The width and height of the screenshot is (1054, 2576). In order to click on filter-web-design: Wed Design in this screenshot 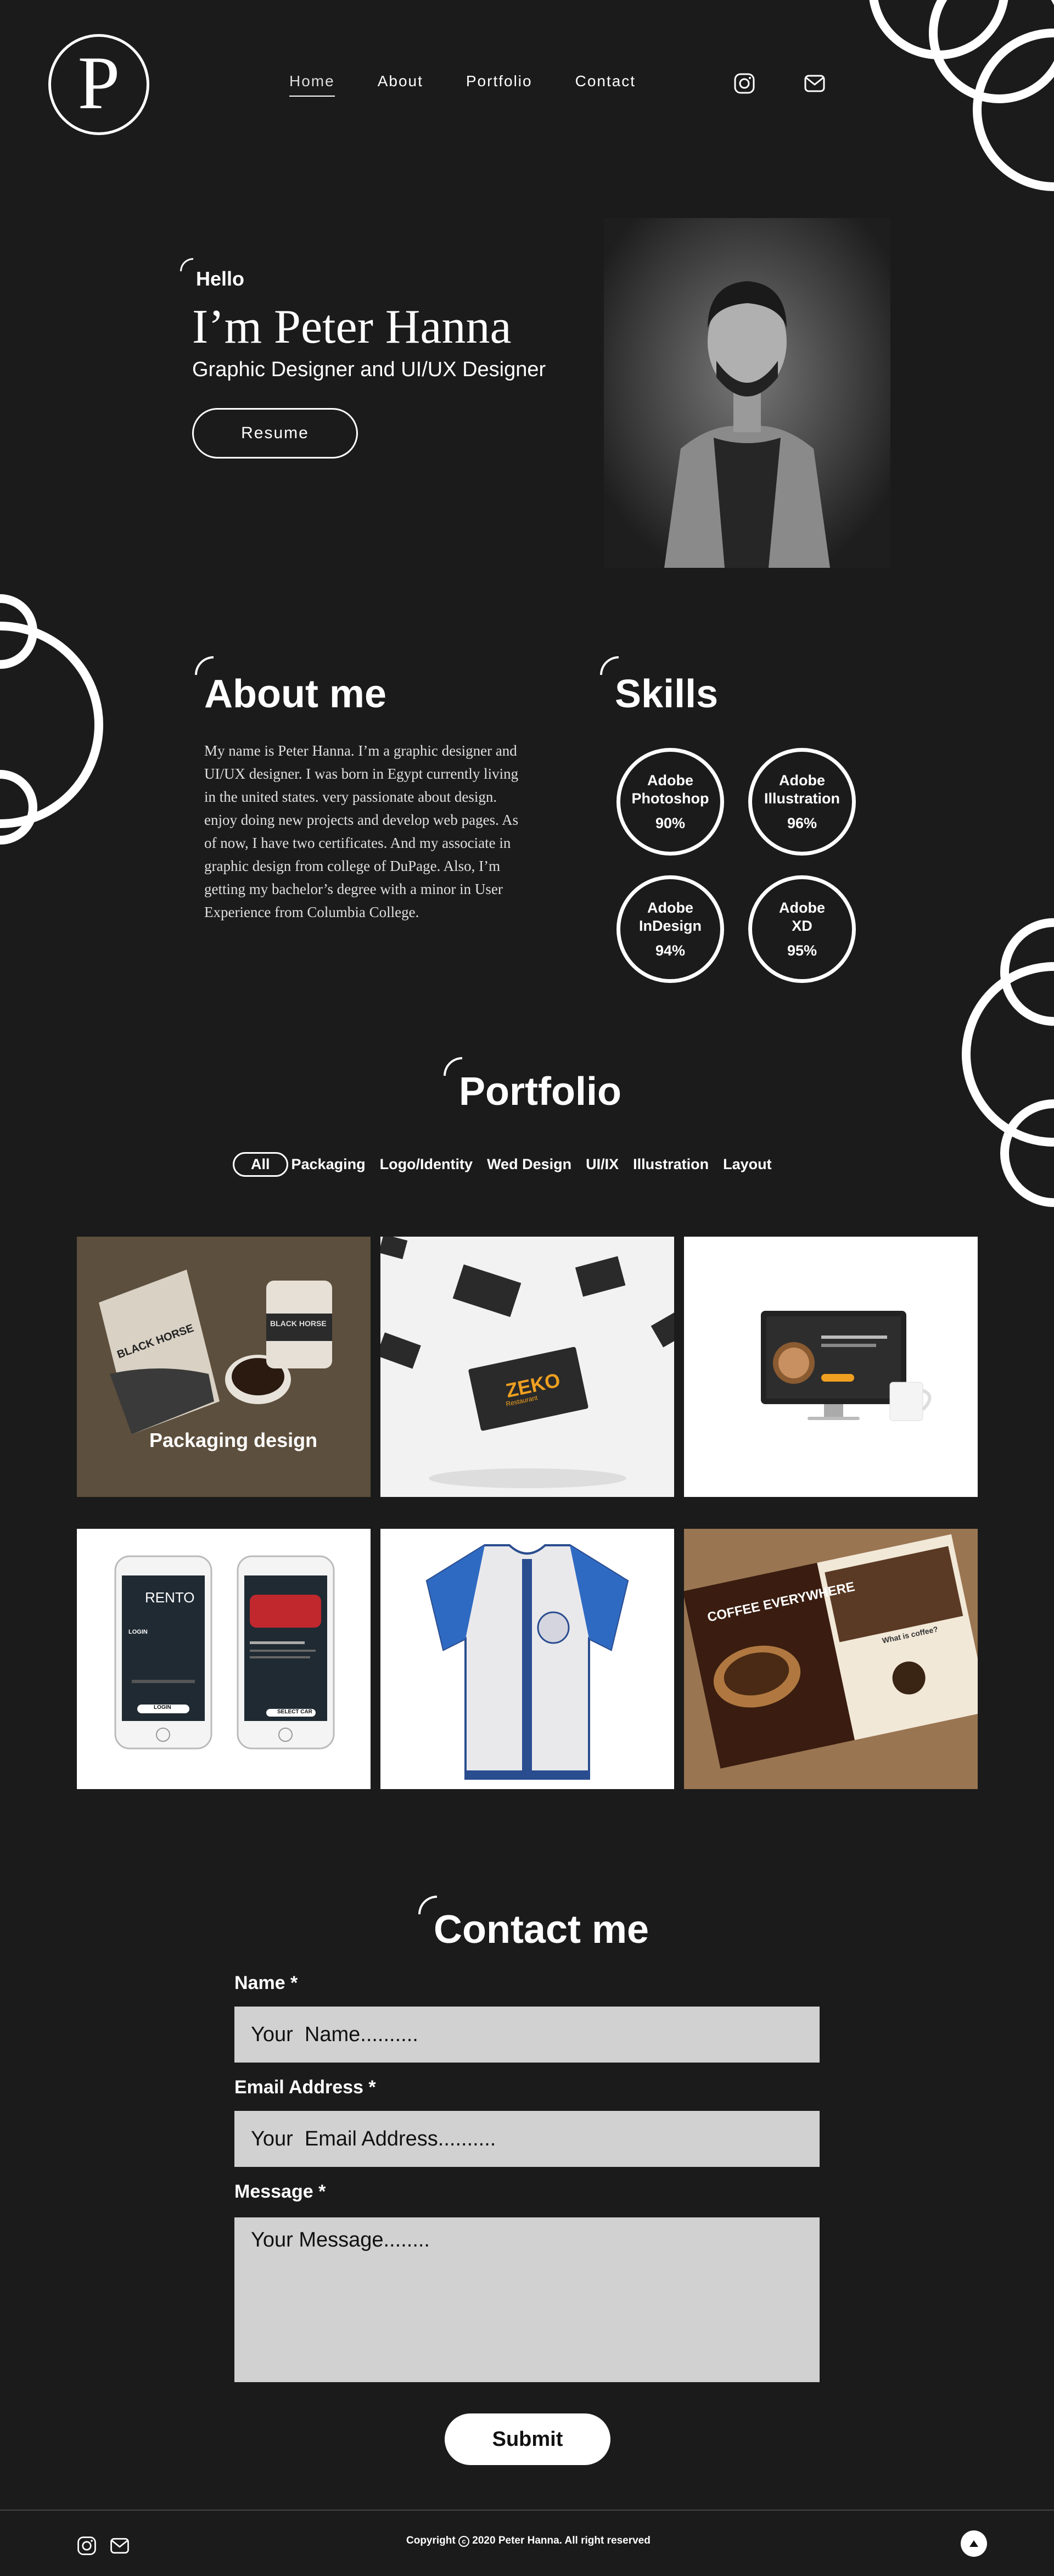, I will do `click(529, 1165)`.